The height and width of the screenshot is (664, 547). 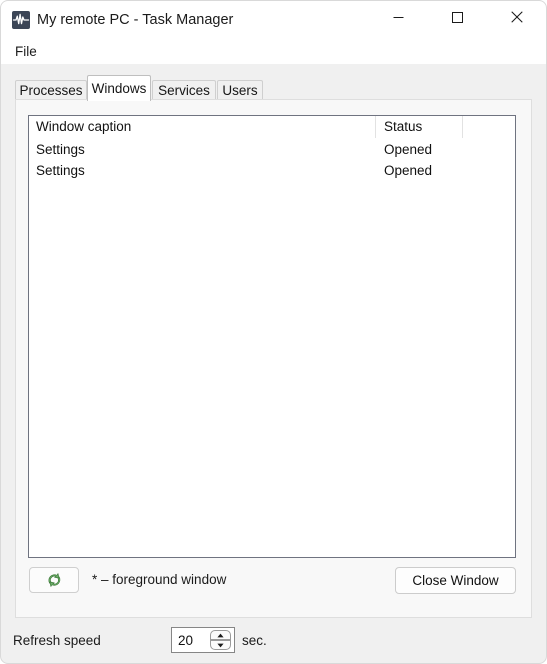 I want to click on stepper-buttons, so click(x=220, y=640).